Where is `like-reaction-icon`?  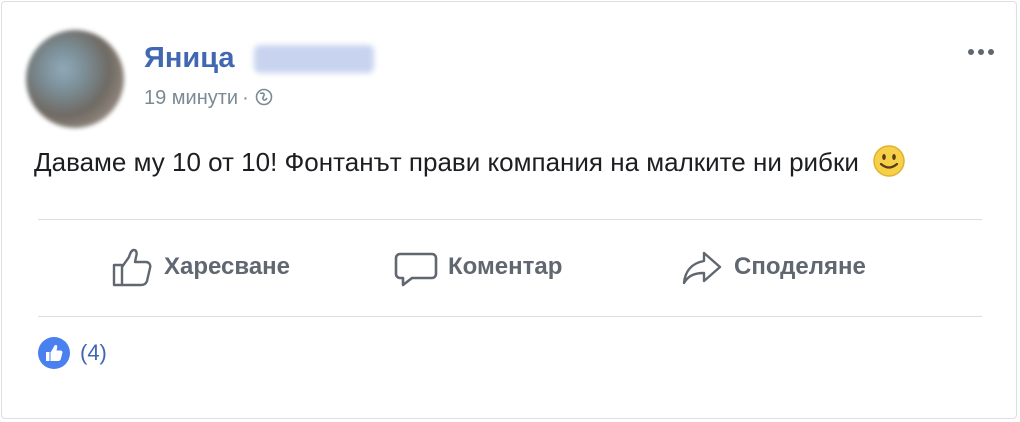
like-reaction-icon is located at coordinates (54, 353).